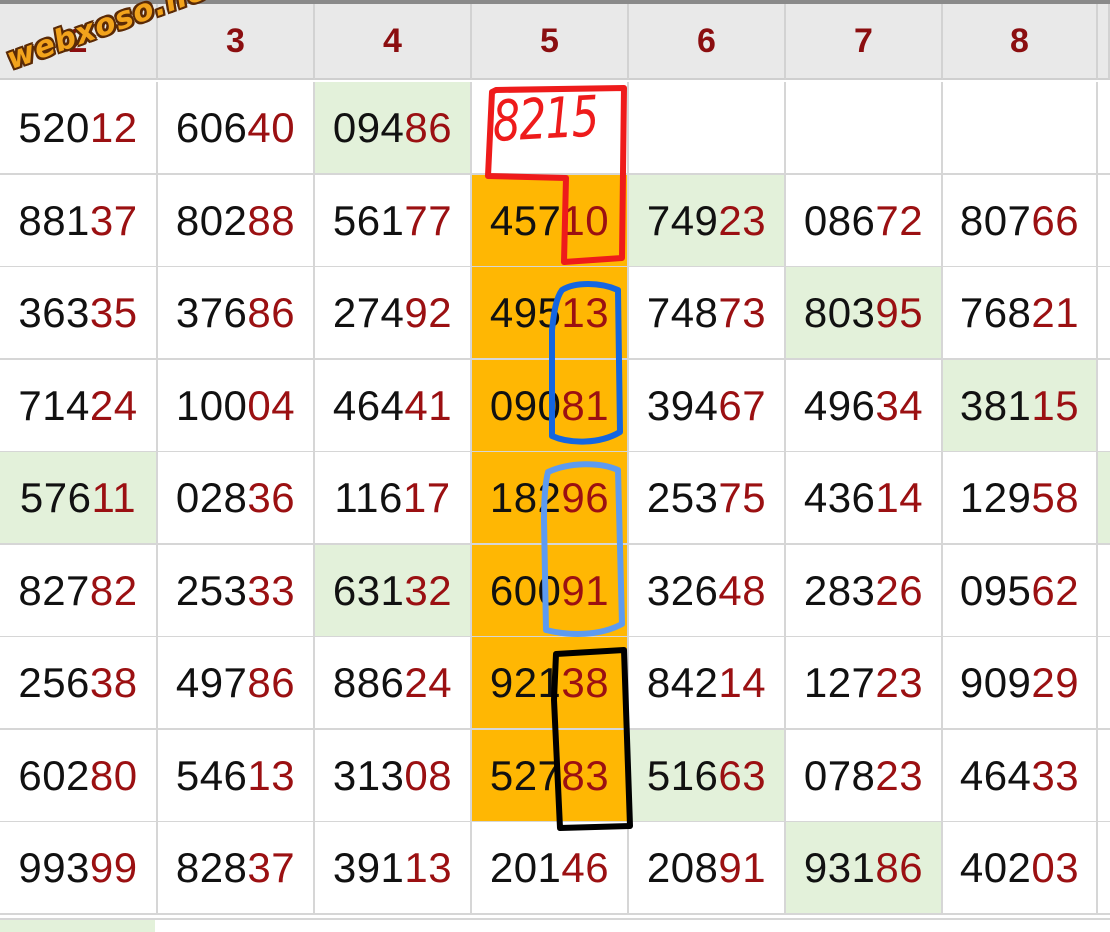 The width and height of the screenshot is (1110, 932). Describe the element at coordinates (1055, 497) in the screenshot. I see `cell-last-two-digits: 58` at that location.